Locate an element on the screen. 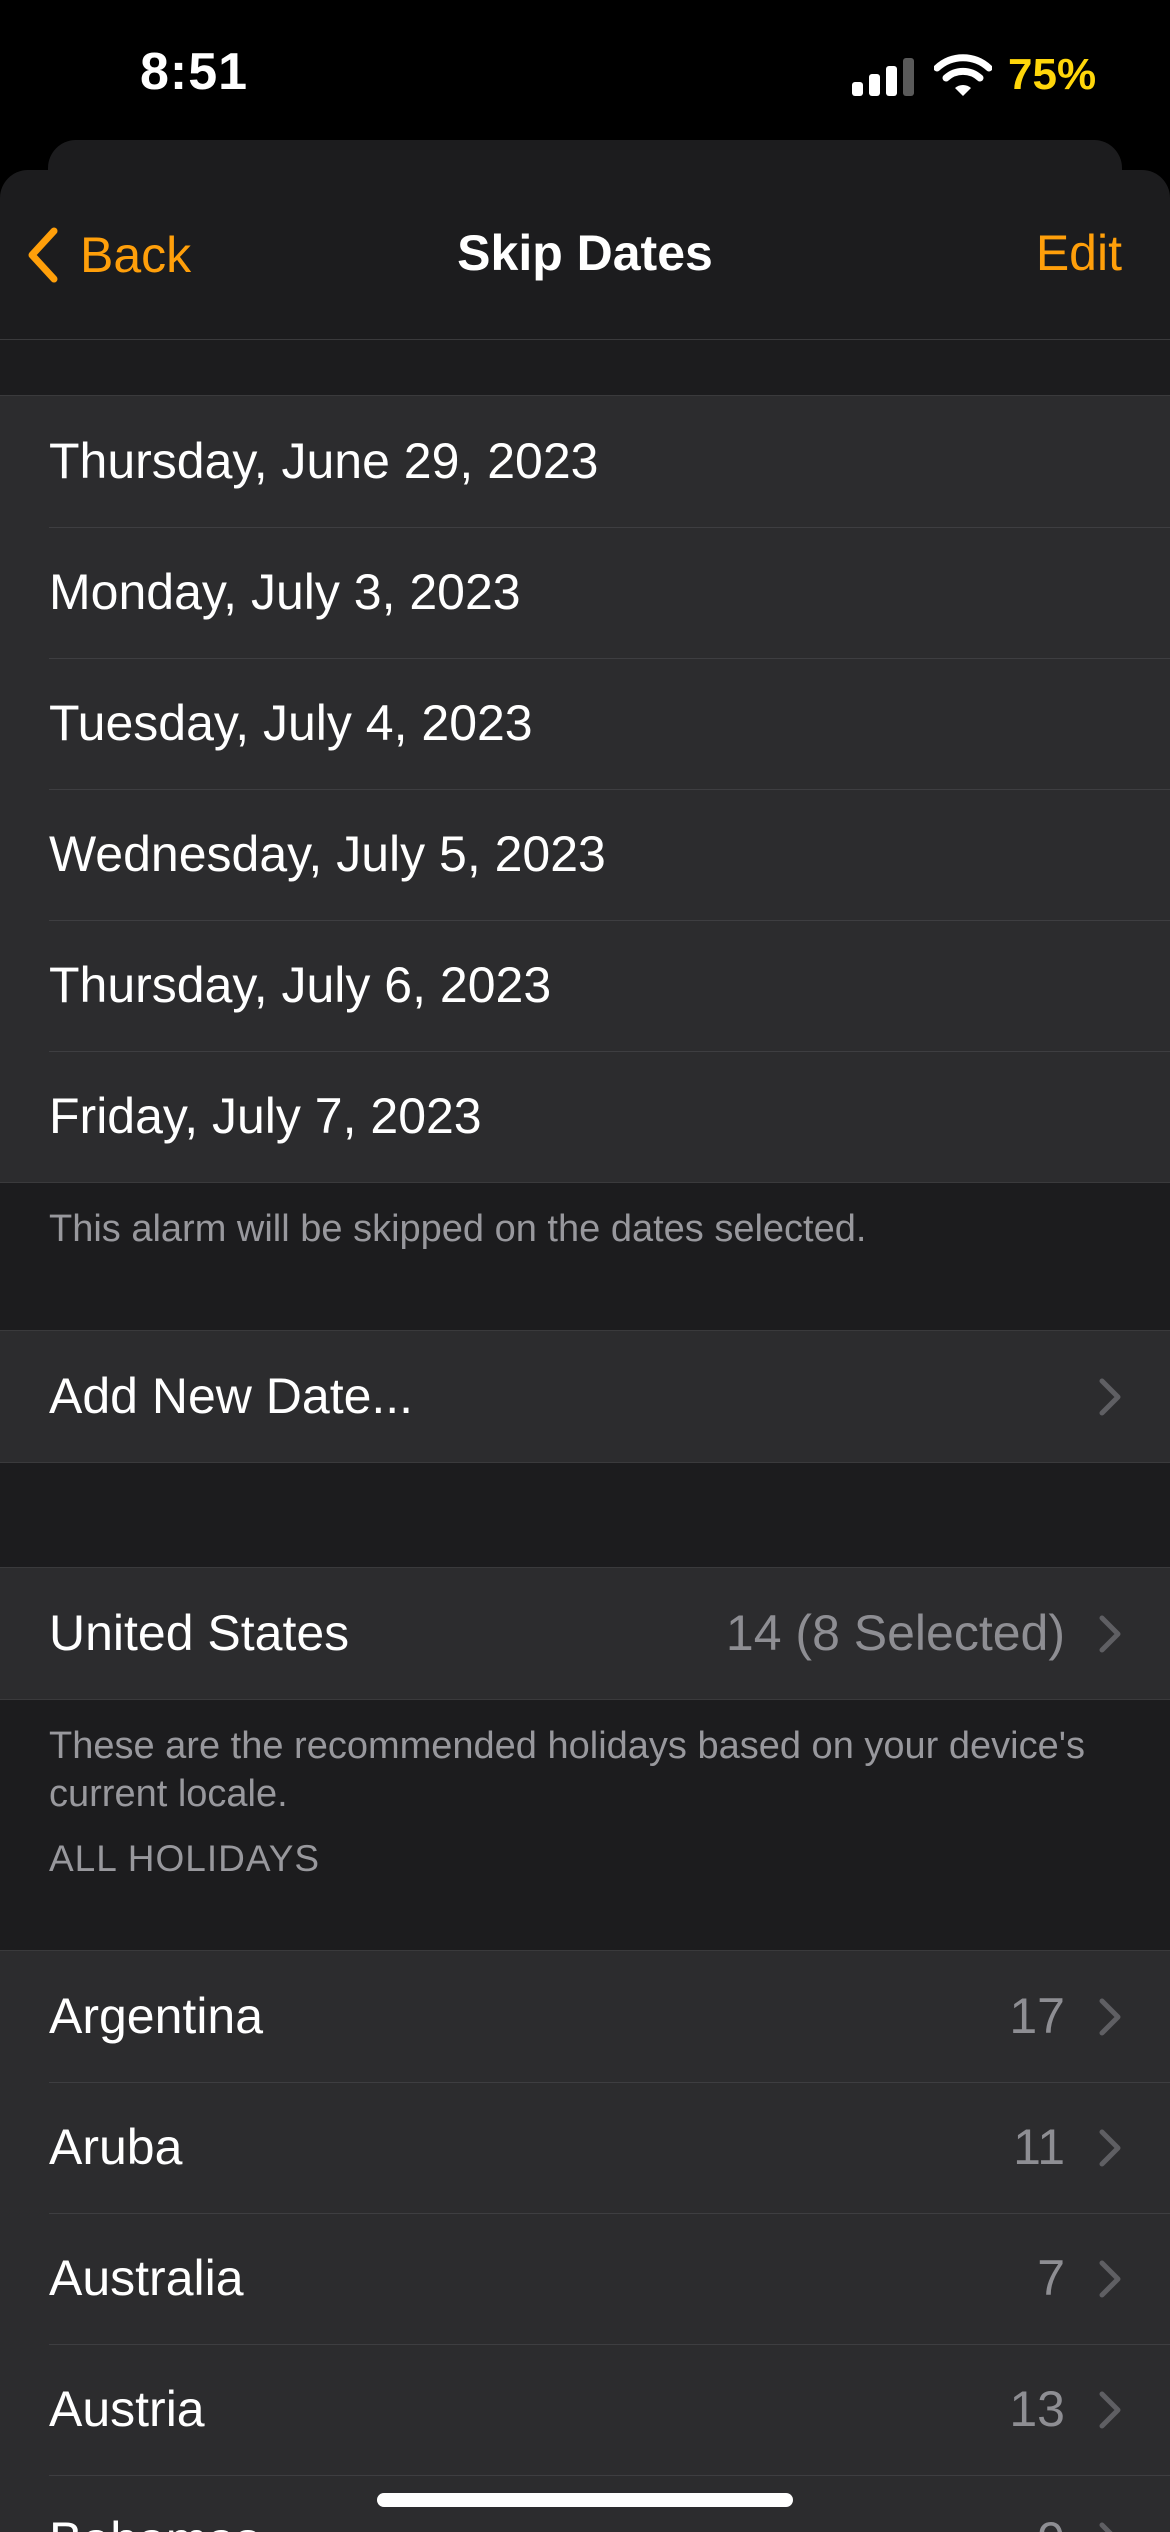 The image size is (1170, 2532). country-label: Austria is located at coordinates (127, 2409).